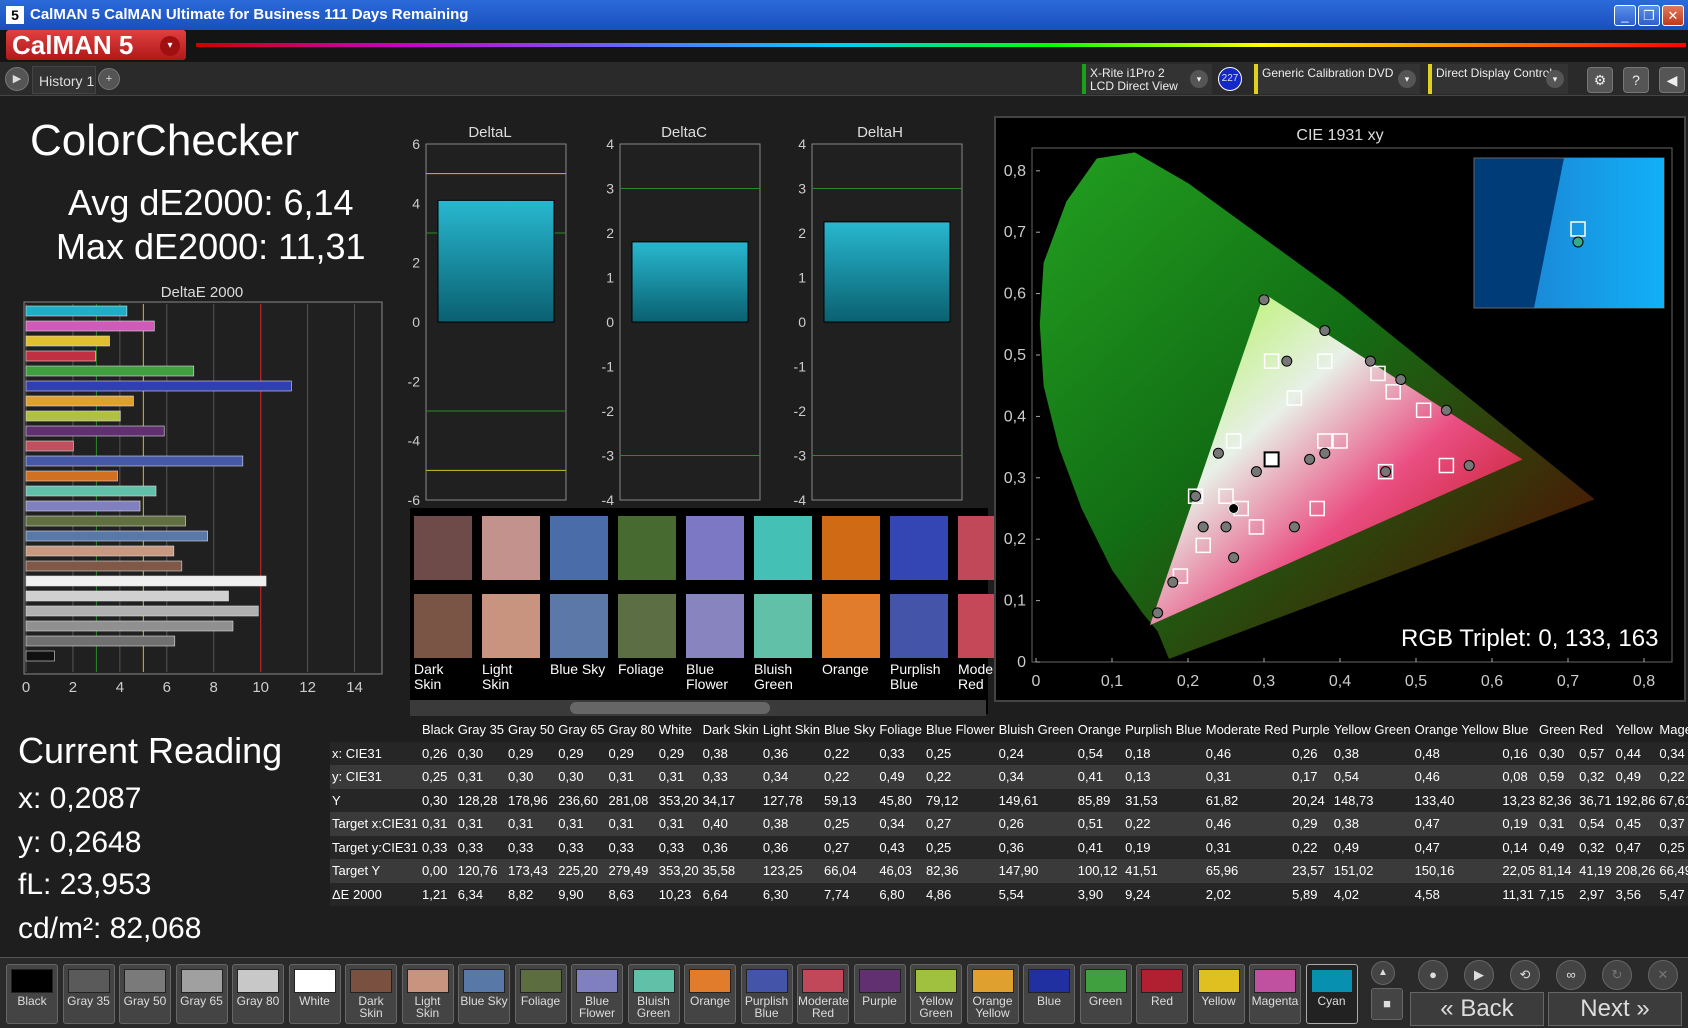 The image size is (1688, 1028). I want to click on table-cell: 0,38, so click(1372, 753).